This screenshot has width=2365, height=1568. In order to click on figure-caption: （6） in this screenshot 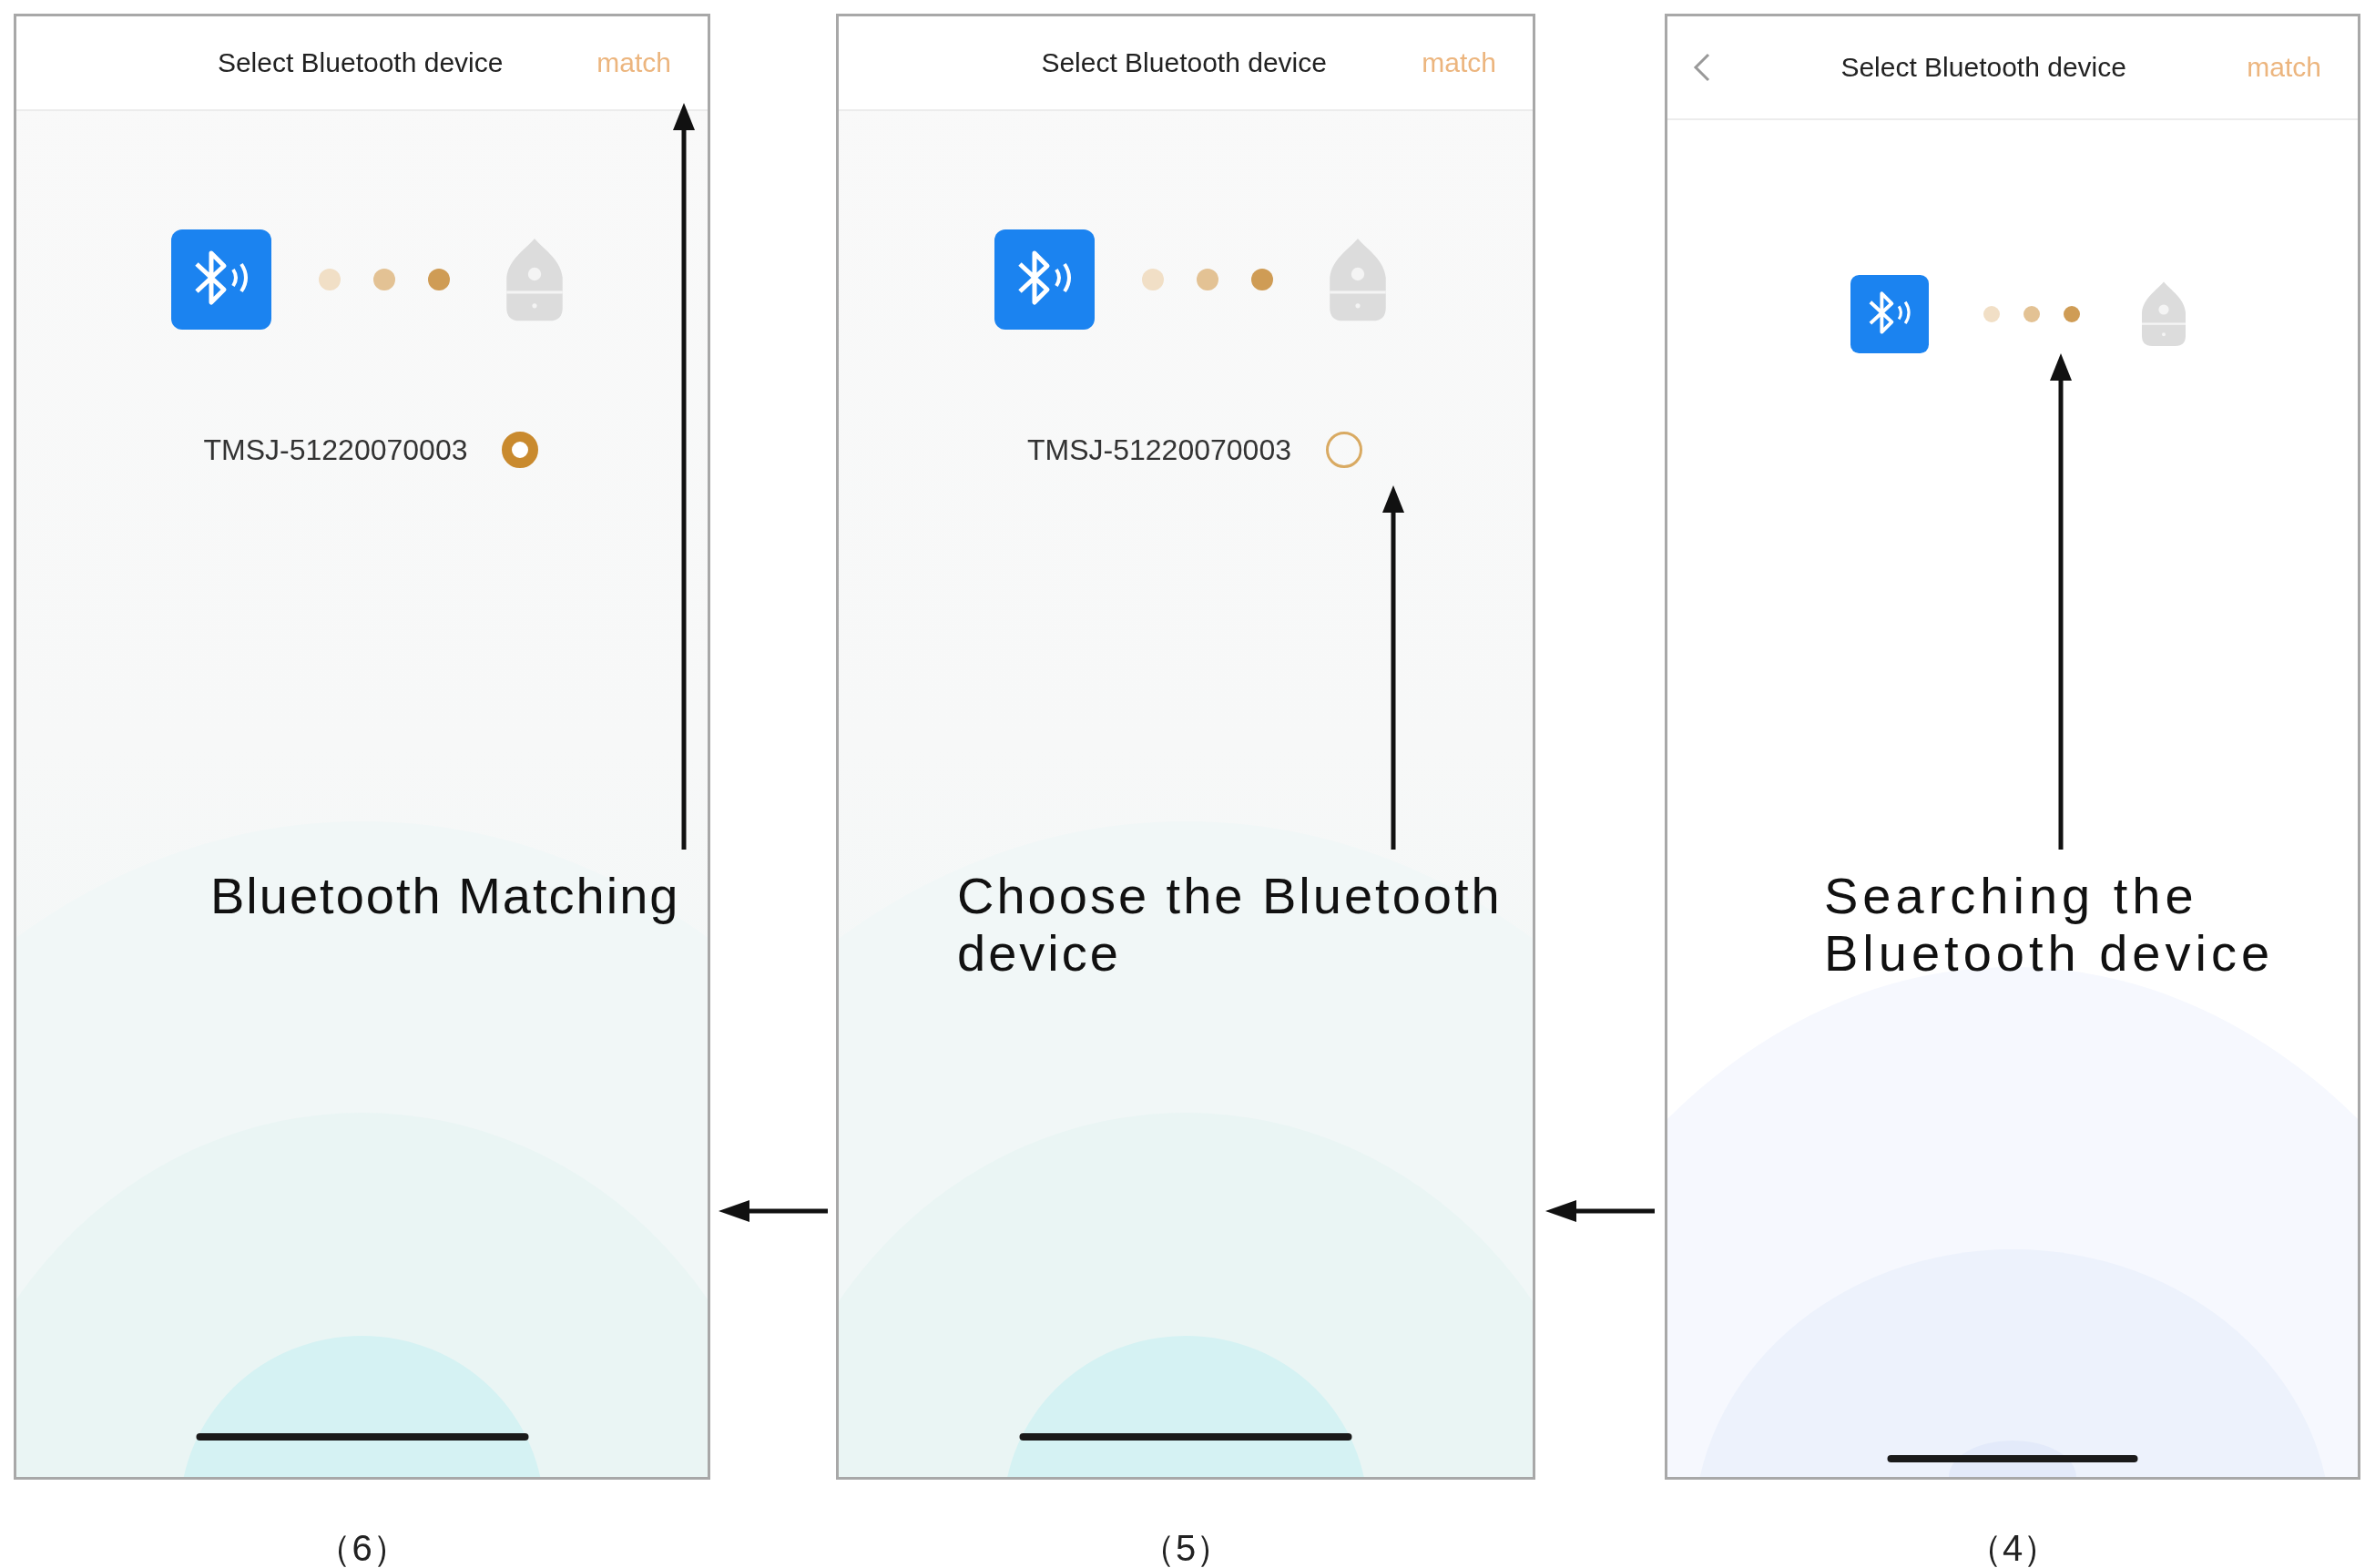, I will do `click(362, 1547)`.